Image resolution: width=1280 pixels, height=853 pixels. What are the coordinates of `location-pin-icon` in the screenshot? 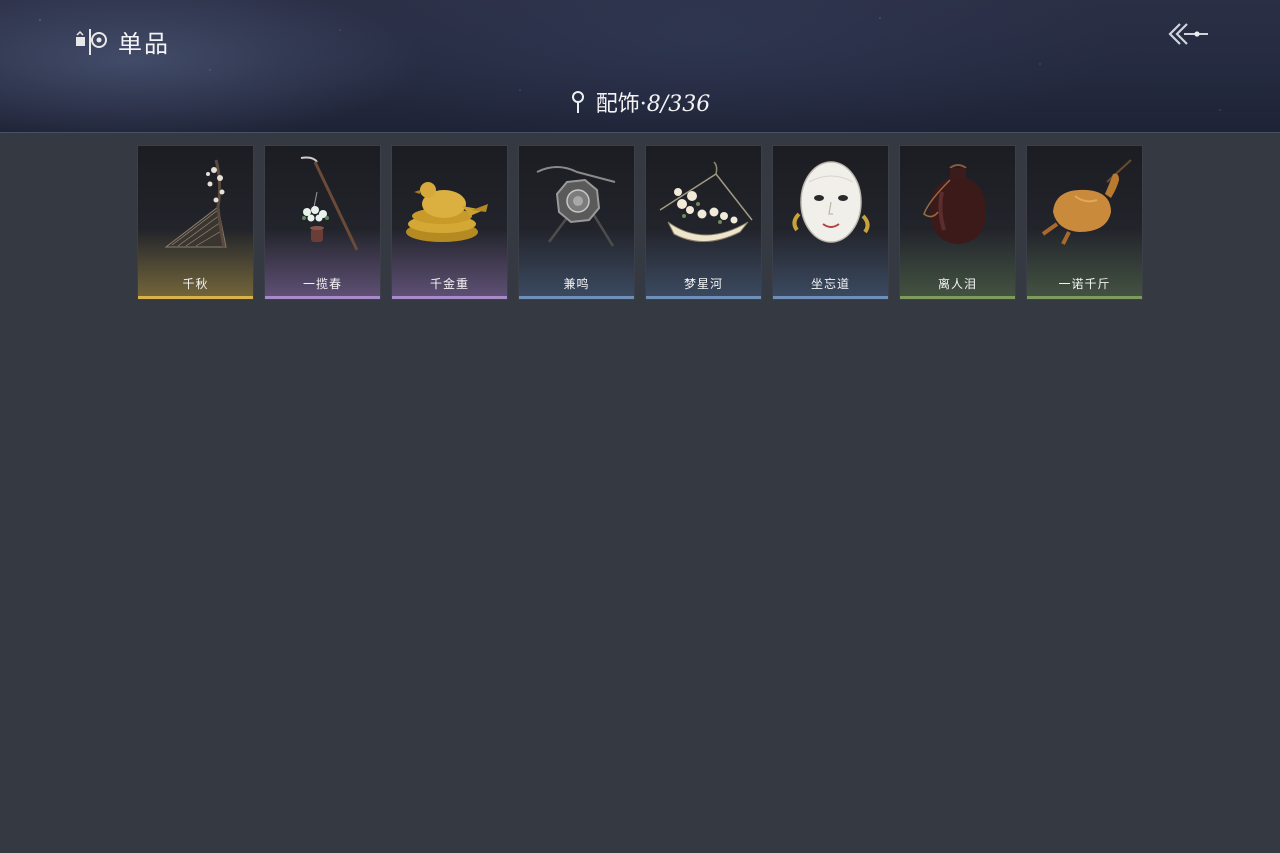 It's located at (577, 102).